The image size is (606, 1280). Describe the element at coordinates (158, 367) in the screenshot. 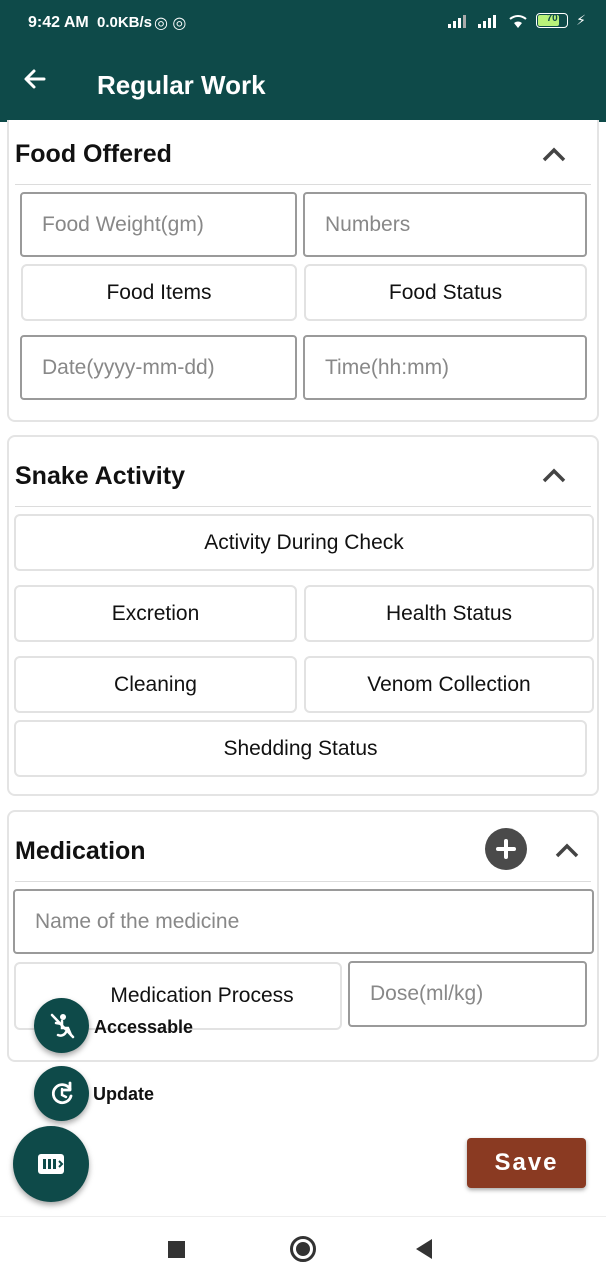

I see `date-field: Date(yyyy-mm-dd)` at that location.